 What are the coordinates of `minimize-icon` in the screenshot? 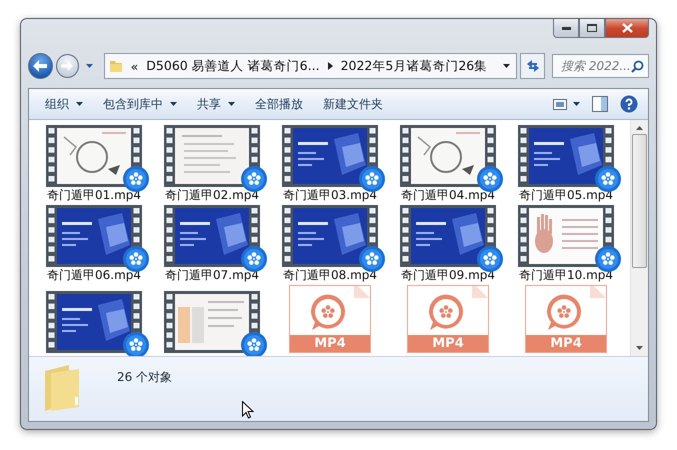 It's located at (566, 28).